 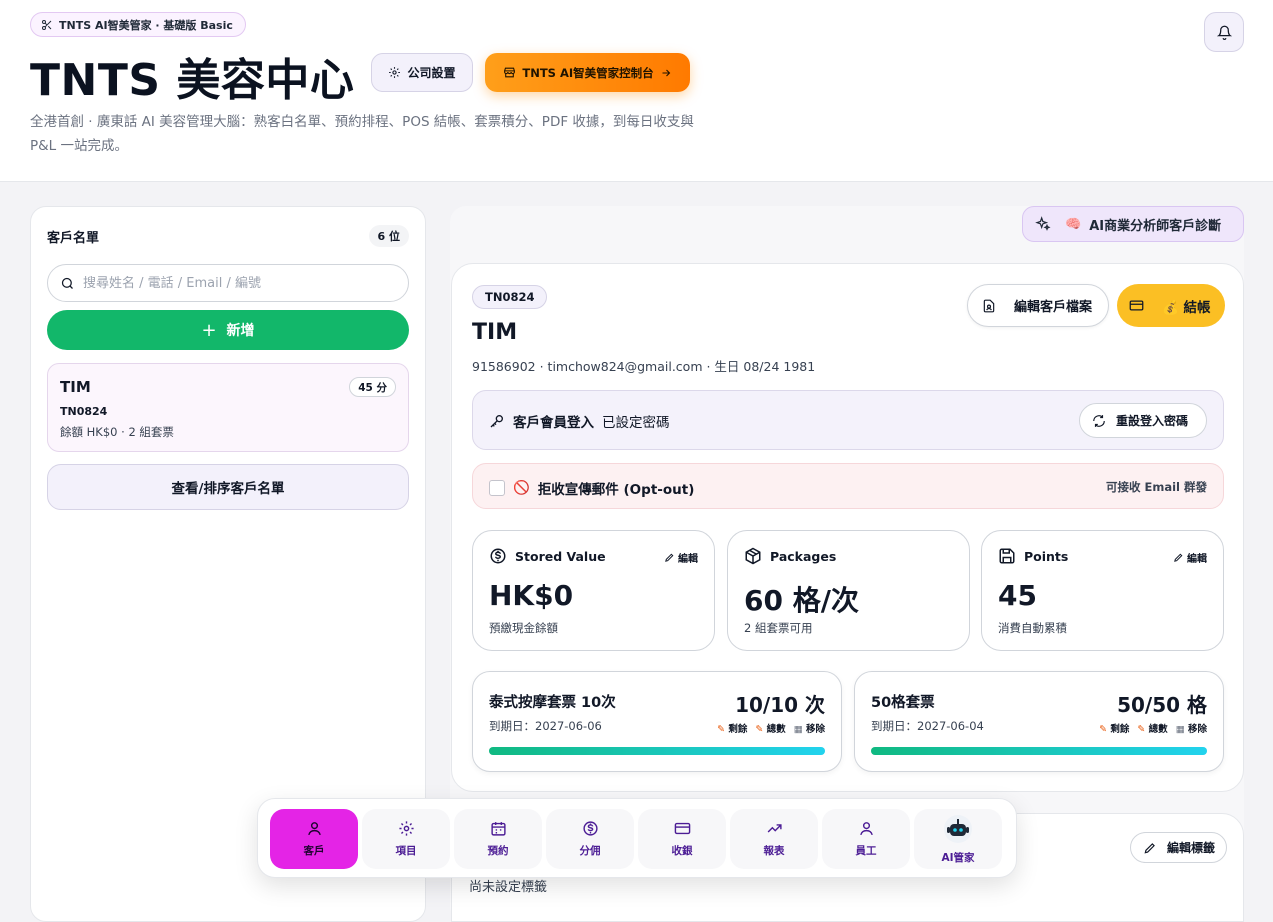 I want to click on member-login-title: 客戶會員登入, so click(x=553, y=423).